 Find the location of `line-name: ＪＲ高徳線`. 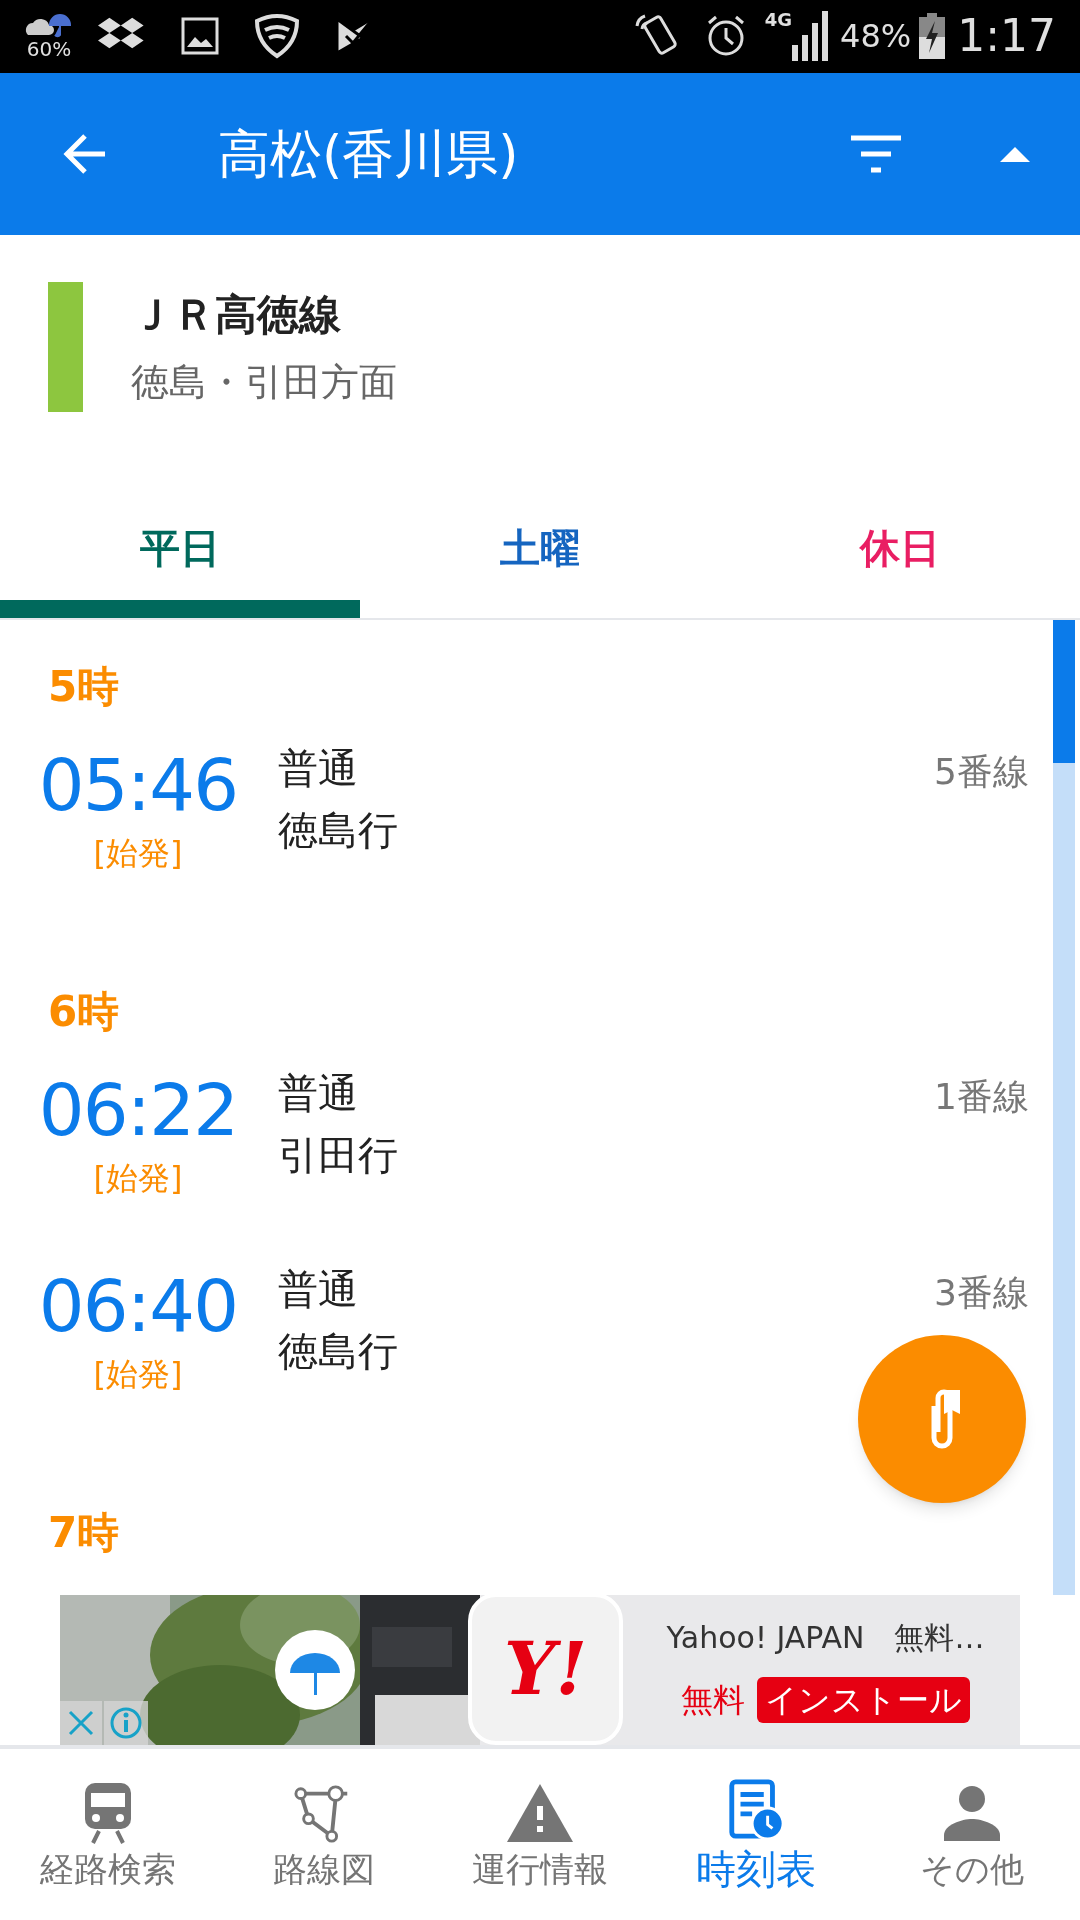

line-name: ＪＲ高徳線 is located at coordinates (236, 315).